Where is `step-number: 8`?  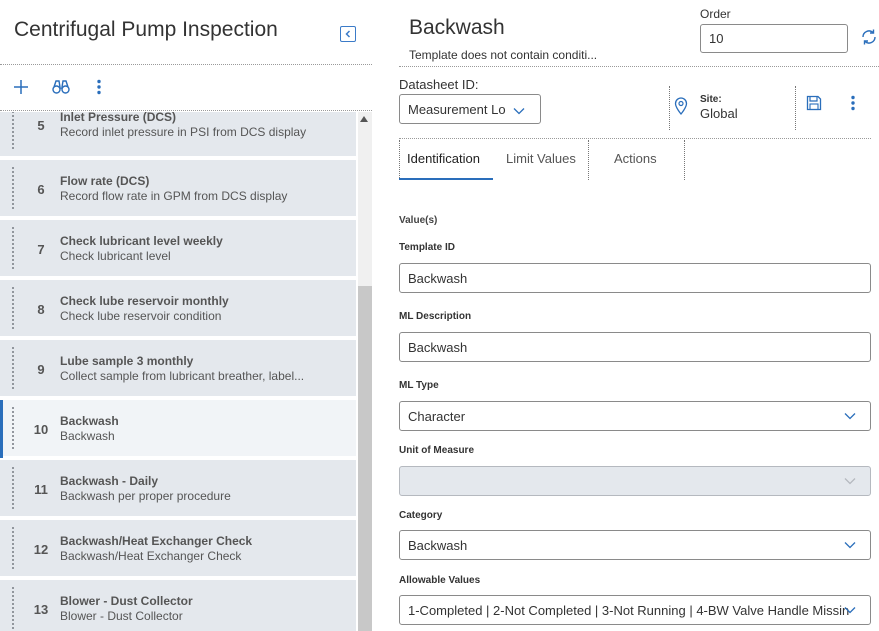
step-number: 8 is located at coordinates (41, 309).